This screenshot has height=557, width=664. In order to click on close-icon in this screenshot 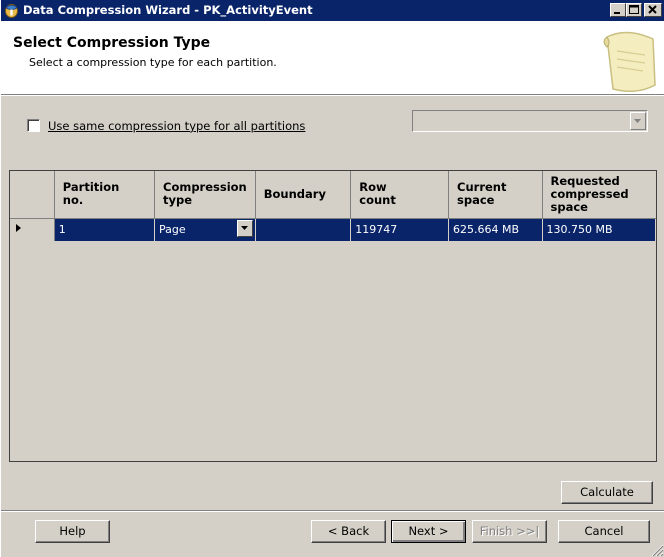, I will do `click(652, 9)`.